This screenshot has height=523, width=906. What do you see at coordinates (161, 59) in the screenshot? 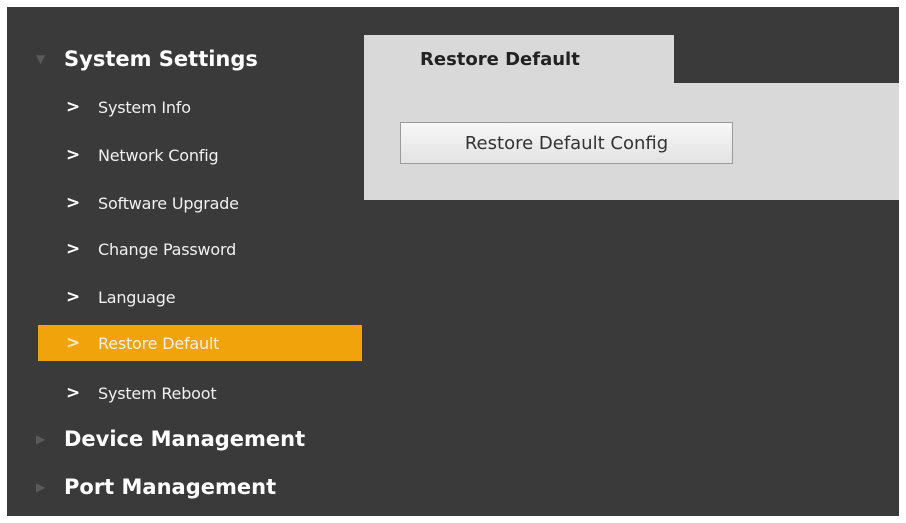
I see `section-label: System Settings` at bounding box center [161, 59].